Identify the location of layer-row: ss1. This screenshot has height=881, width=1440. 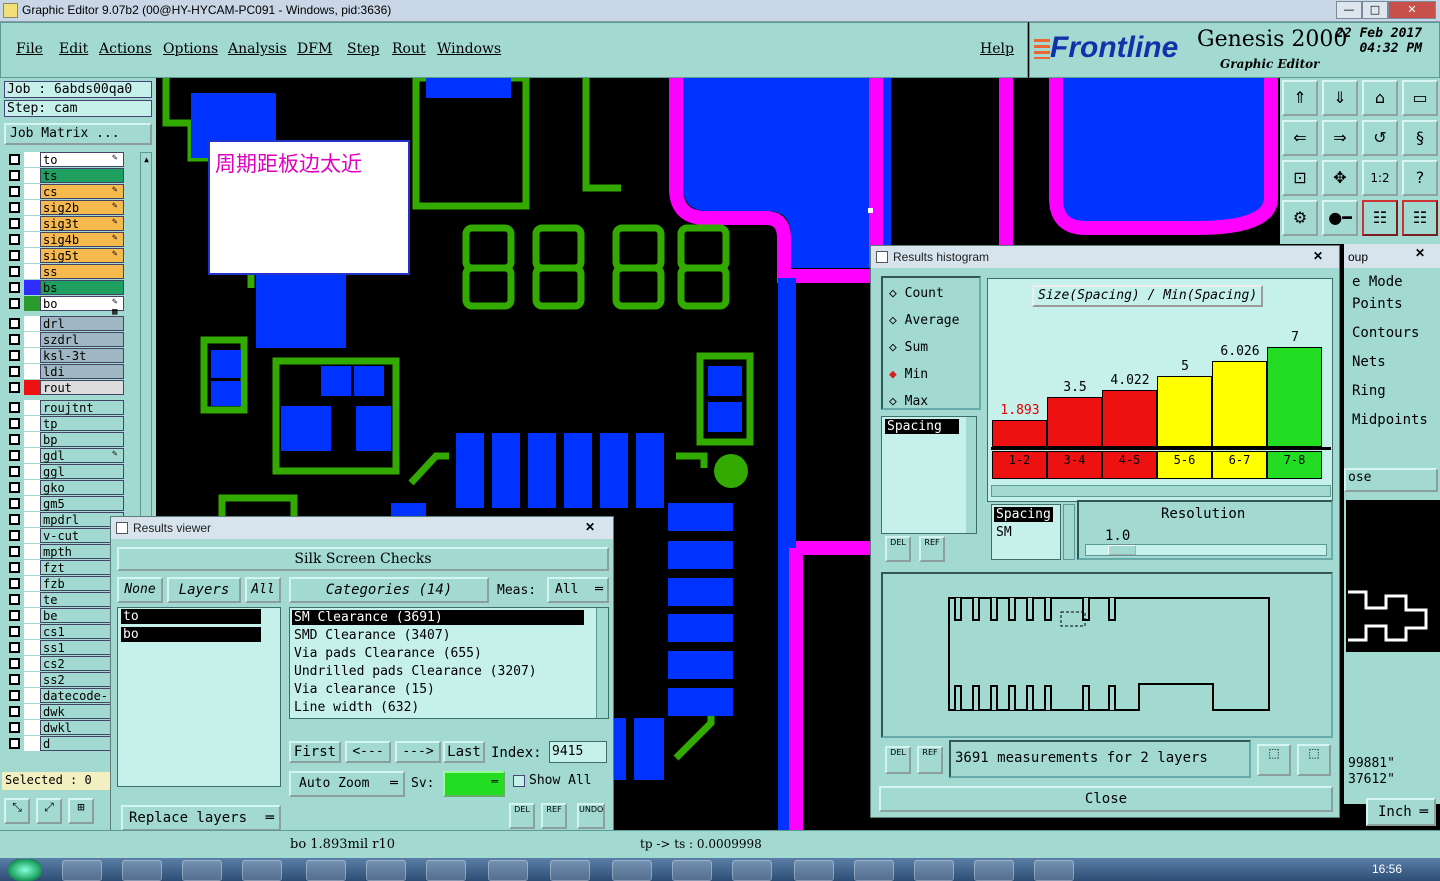
(64, 647).